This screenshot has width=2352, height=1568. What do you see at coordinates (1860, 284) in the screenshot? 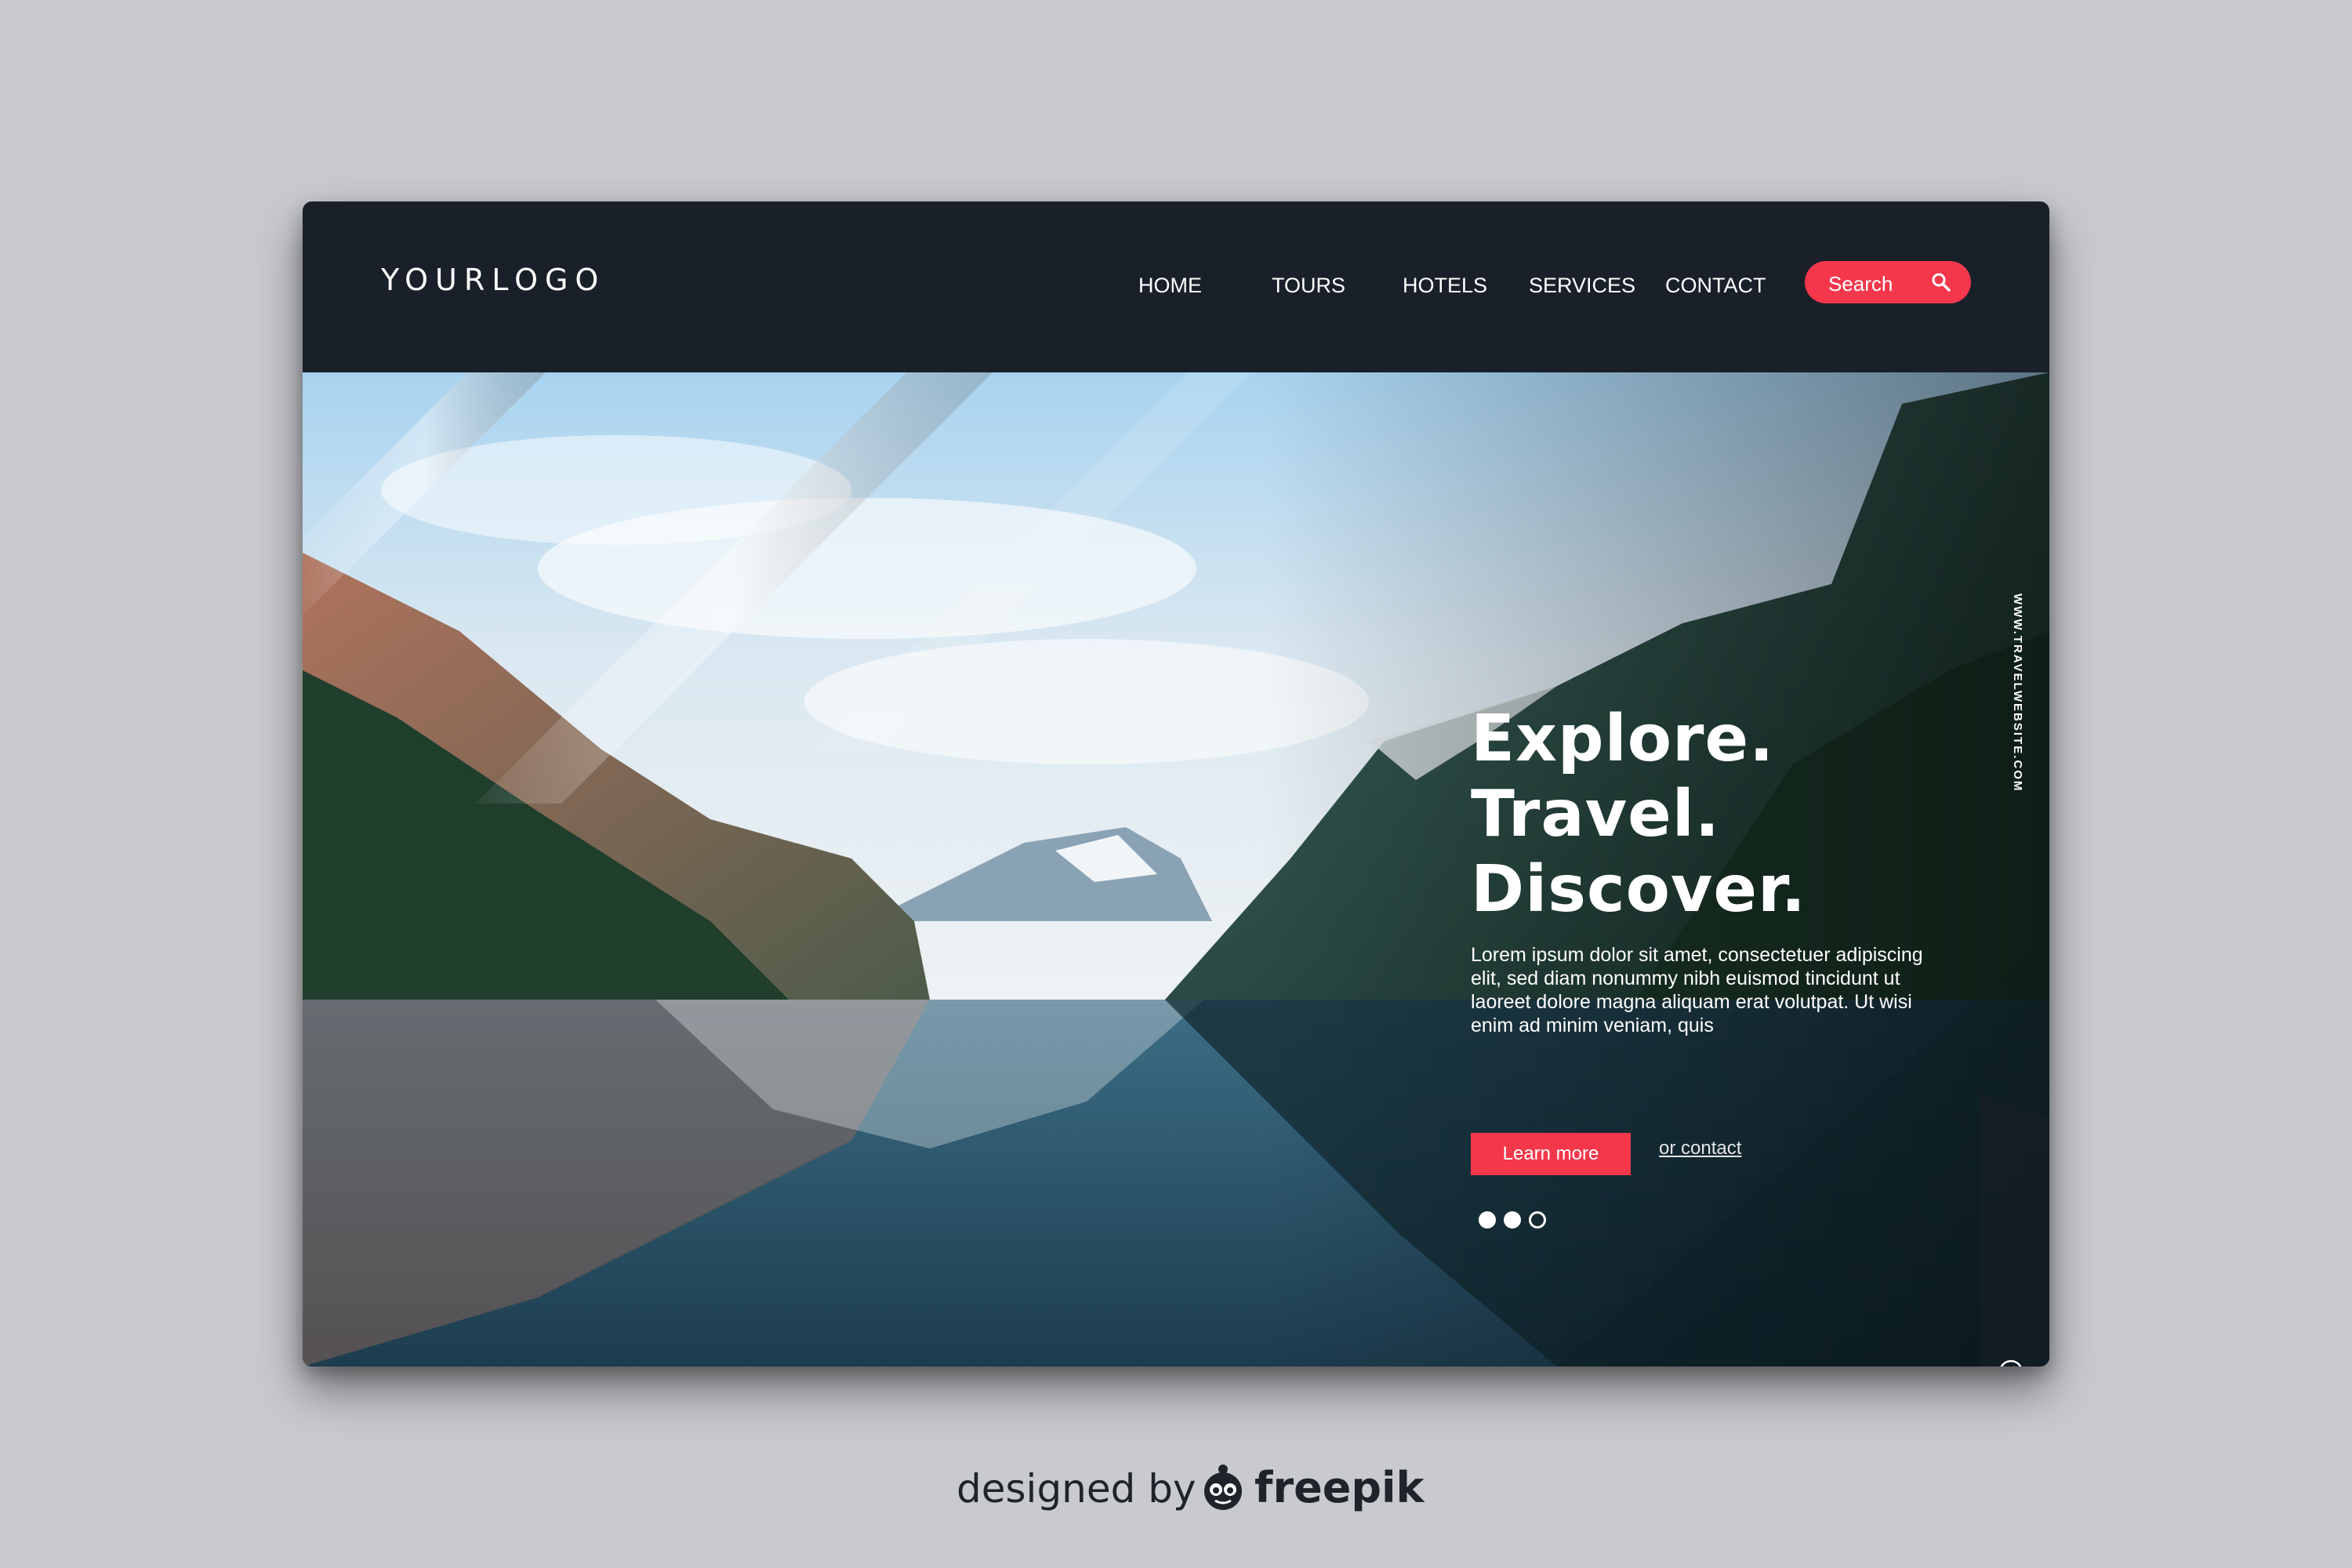
I see `search-label: Search` at bounding box center [1860, 284].